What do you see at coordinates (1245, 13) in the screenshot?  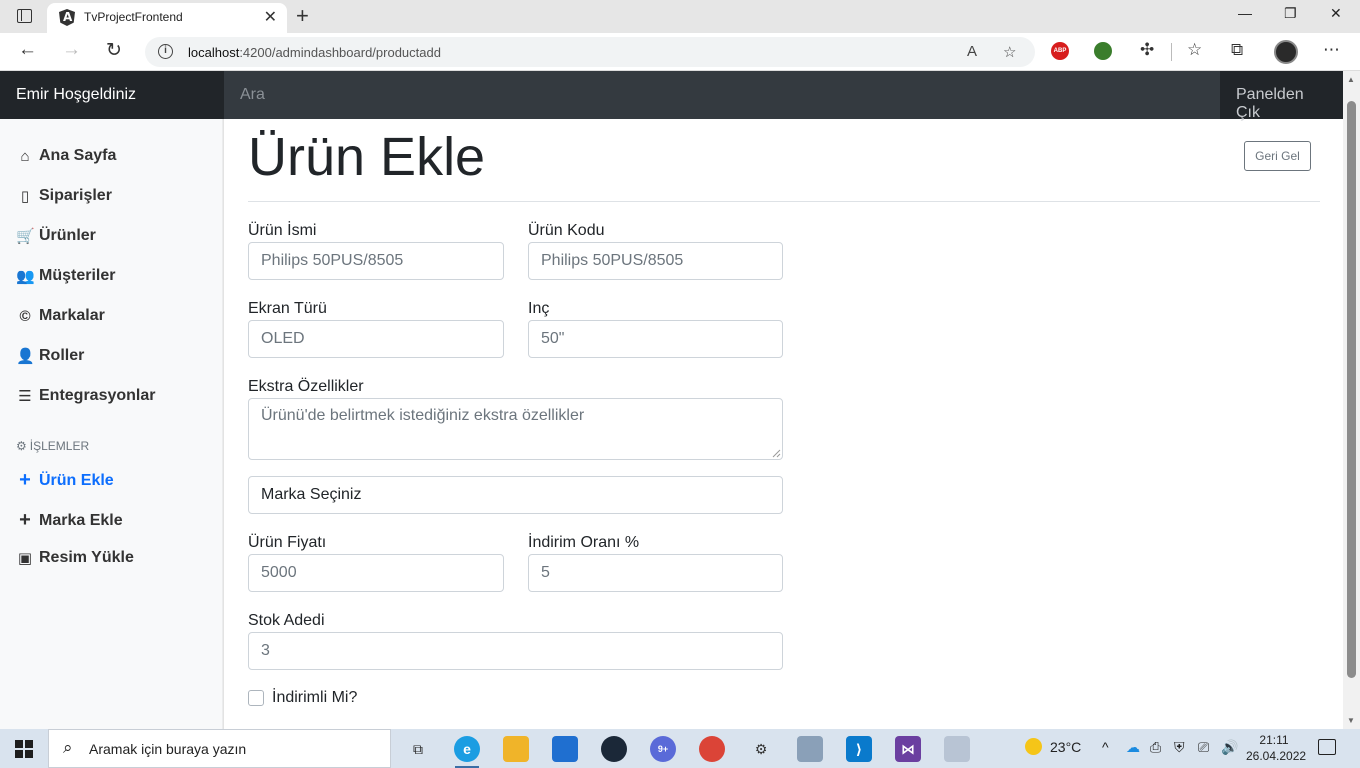 I see `minimize-icon: —` at bounding box center [1245, 13].